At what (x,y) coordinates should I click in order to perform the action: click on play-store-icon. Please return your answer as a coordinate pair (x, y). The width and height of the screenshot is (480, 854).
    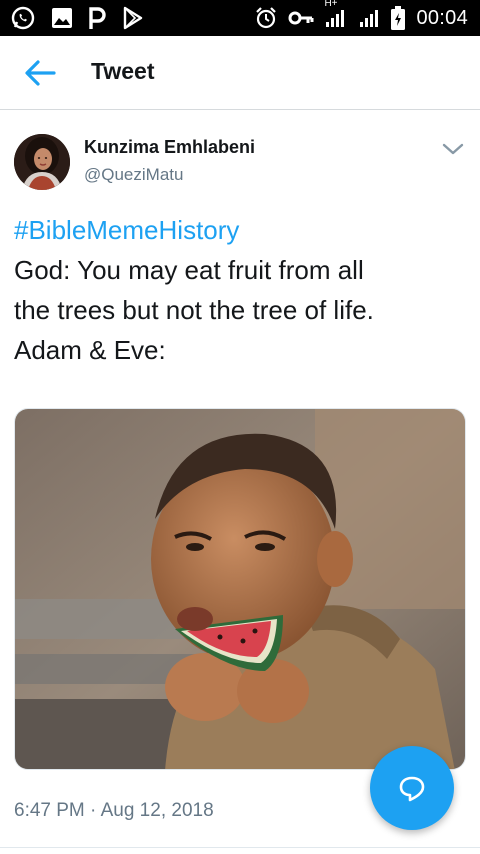
    Looking at the image, I should click on (133, 18).